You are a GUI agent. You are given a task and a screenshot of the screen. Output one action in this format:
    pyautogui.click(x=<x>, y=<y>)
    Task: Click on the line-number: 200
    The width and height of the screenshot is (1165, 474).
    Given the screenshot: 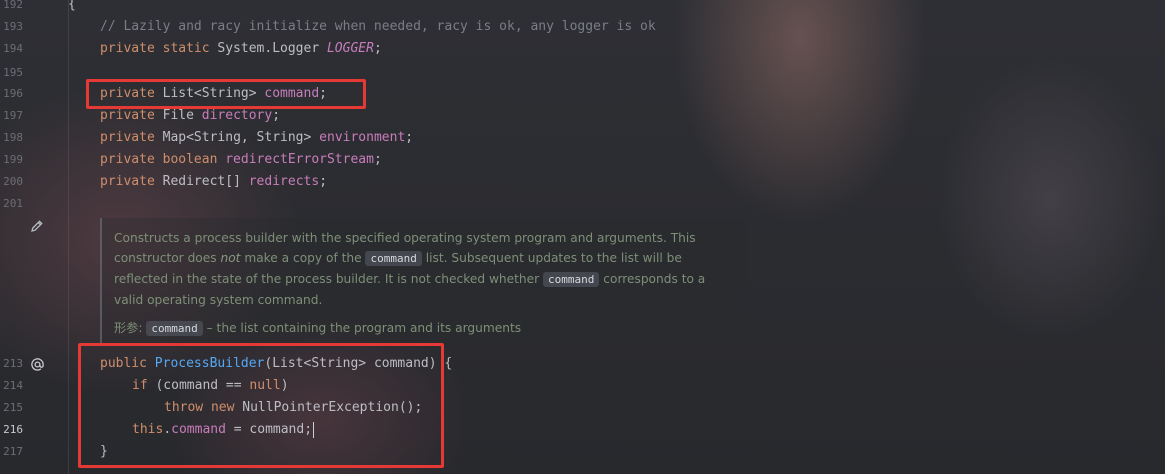 What is the action you would take?
    pyautogui.click(x=13, y=181)
    